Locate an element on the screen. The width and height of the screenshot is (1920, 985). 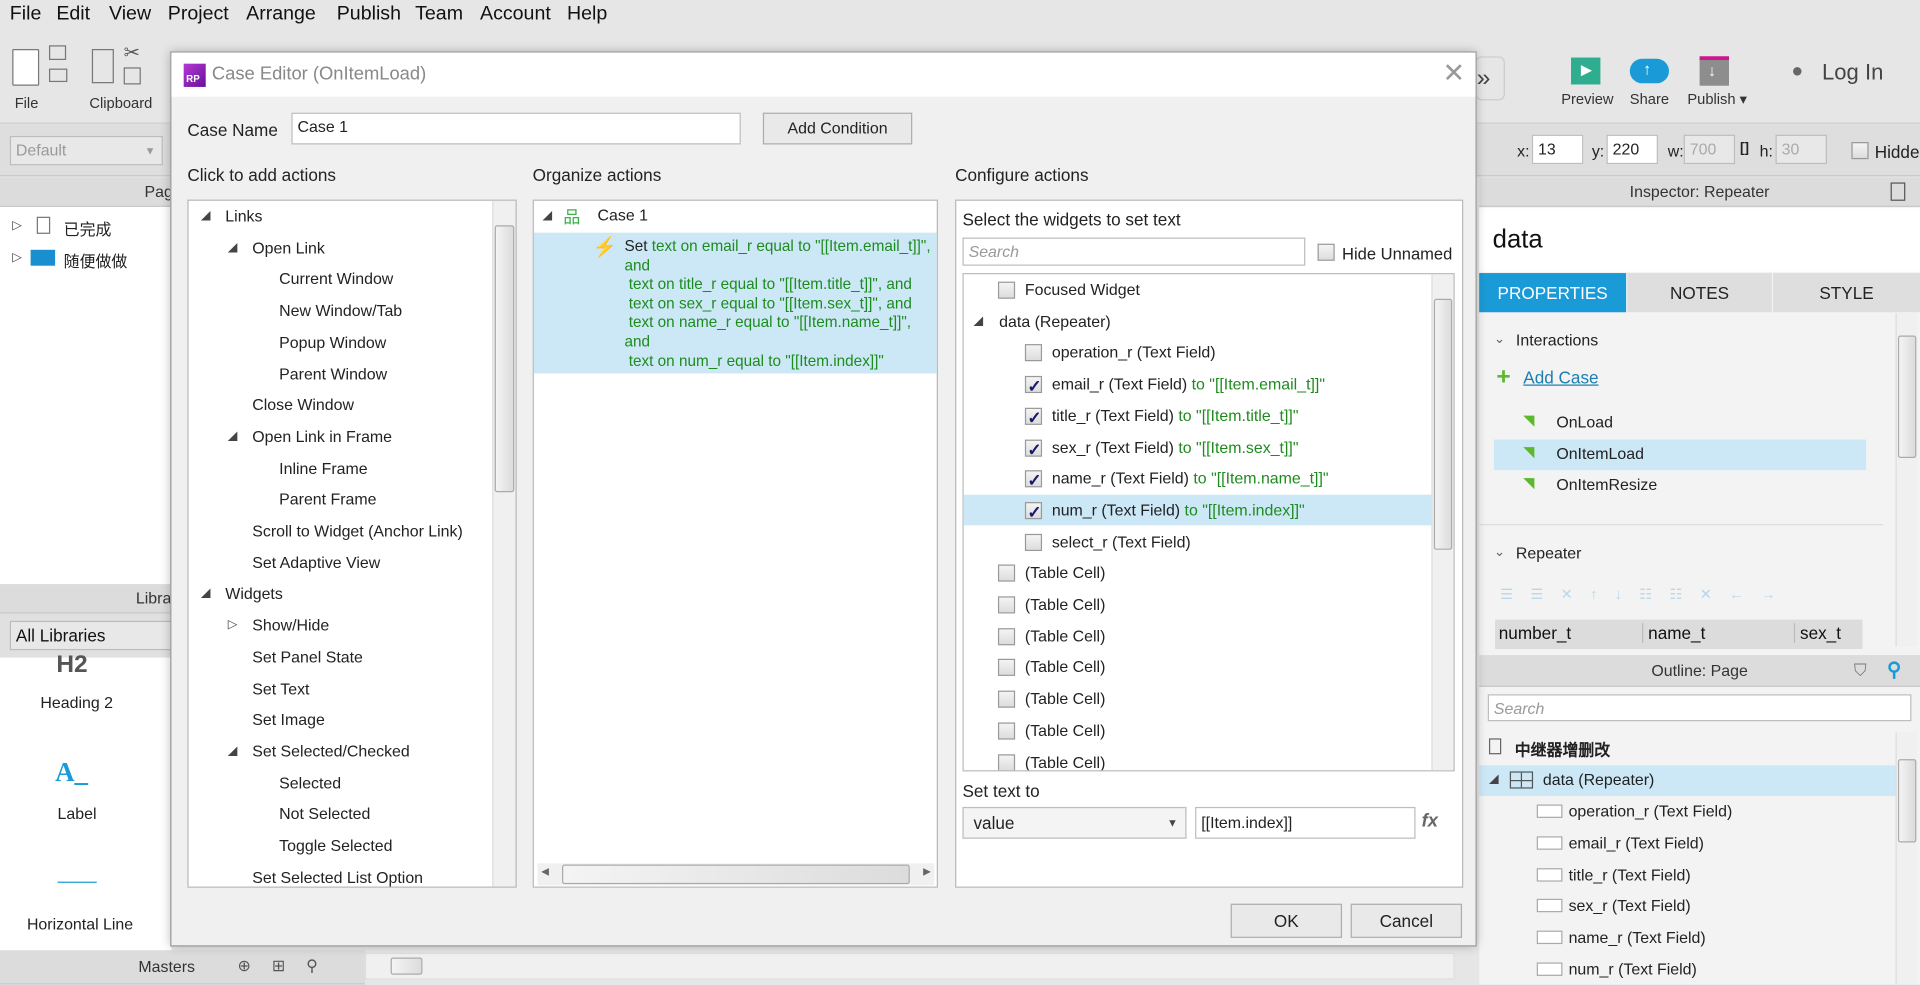
widget-row: Focused Widget is located at coordinates (1198, 289).